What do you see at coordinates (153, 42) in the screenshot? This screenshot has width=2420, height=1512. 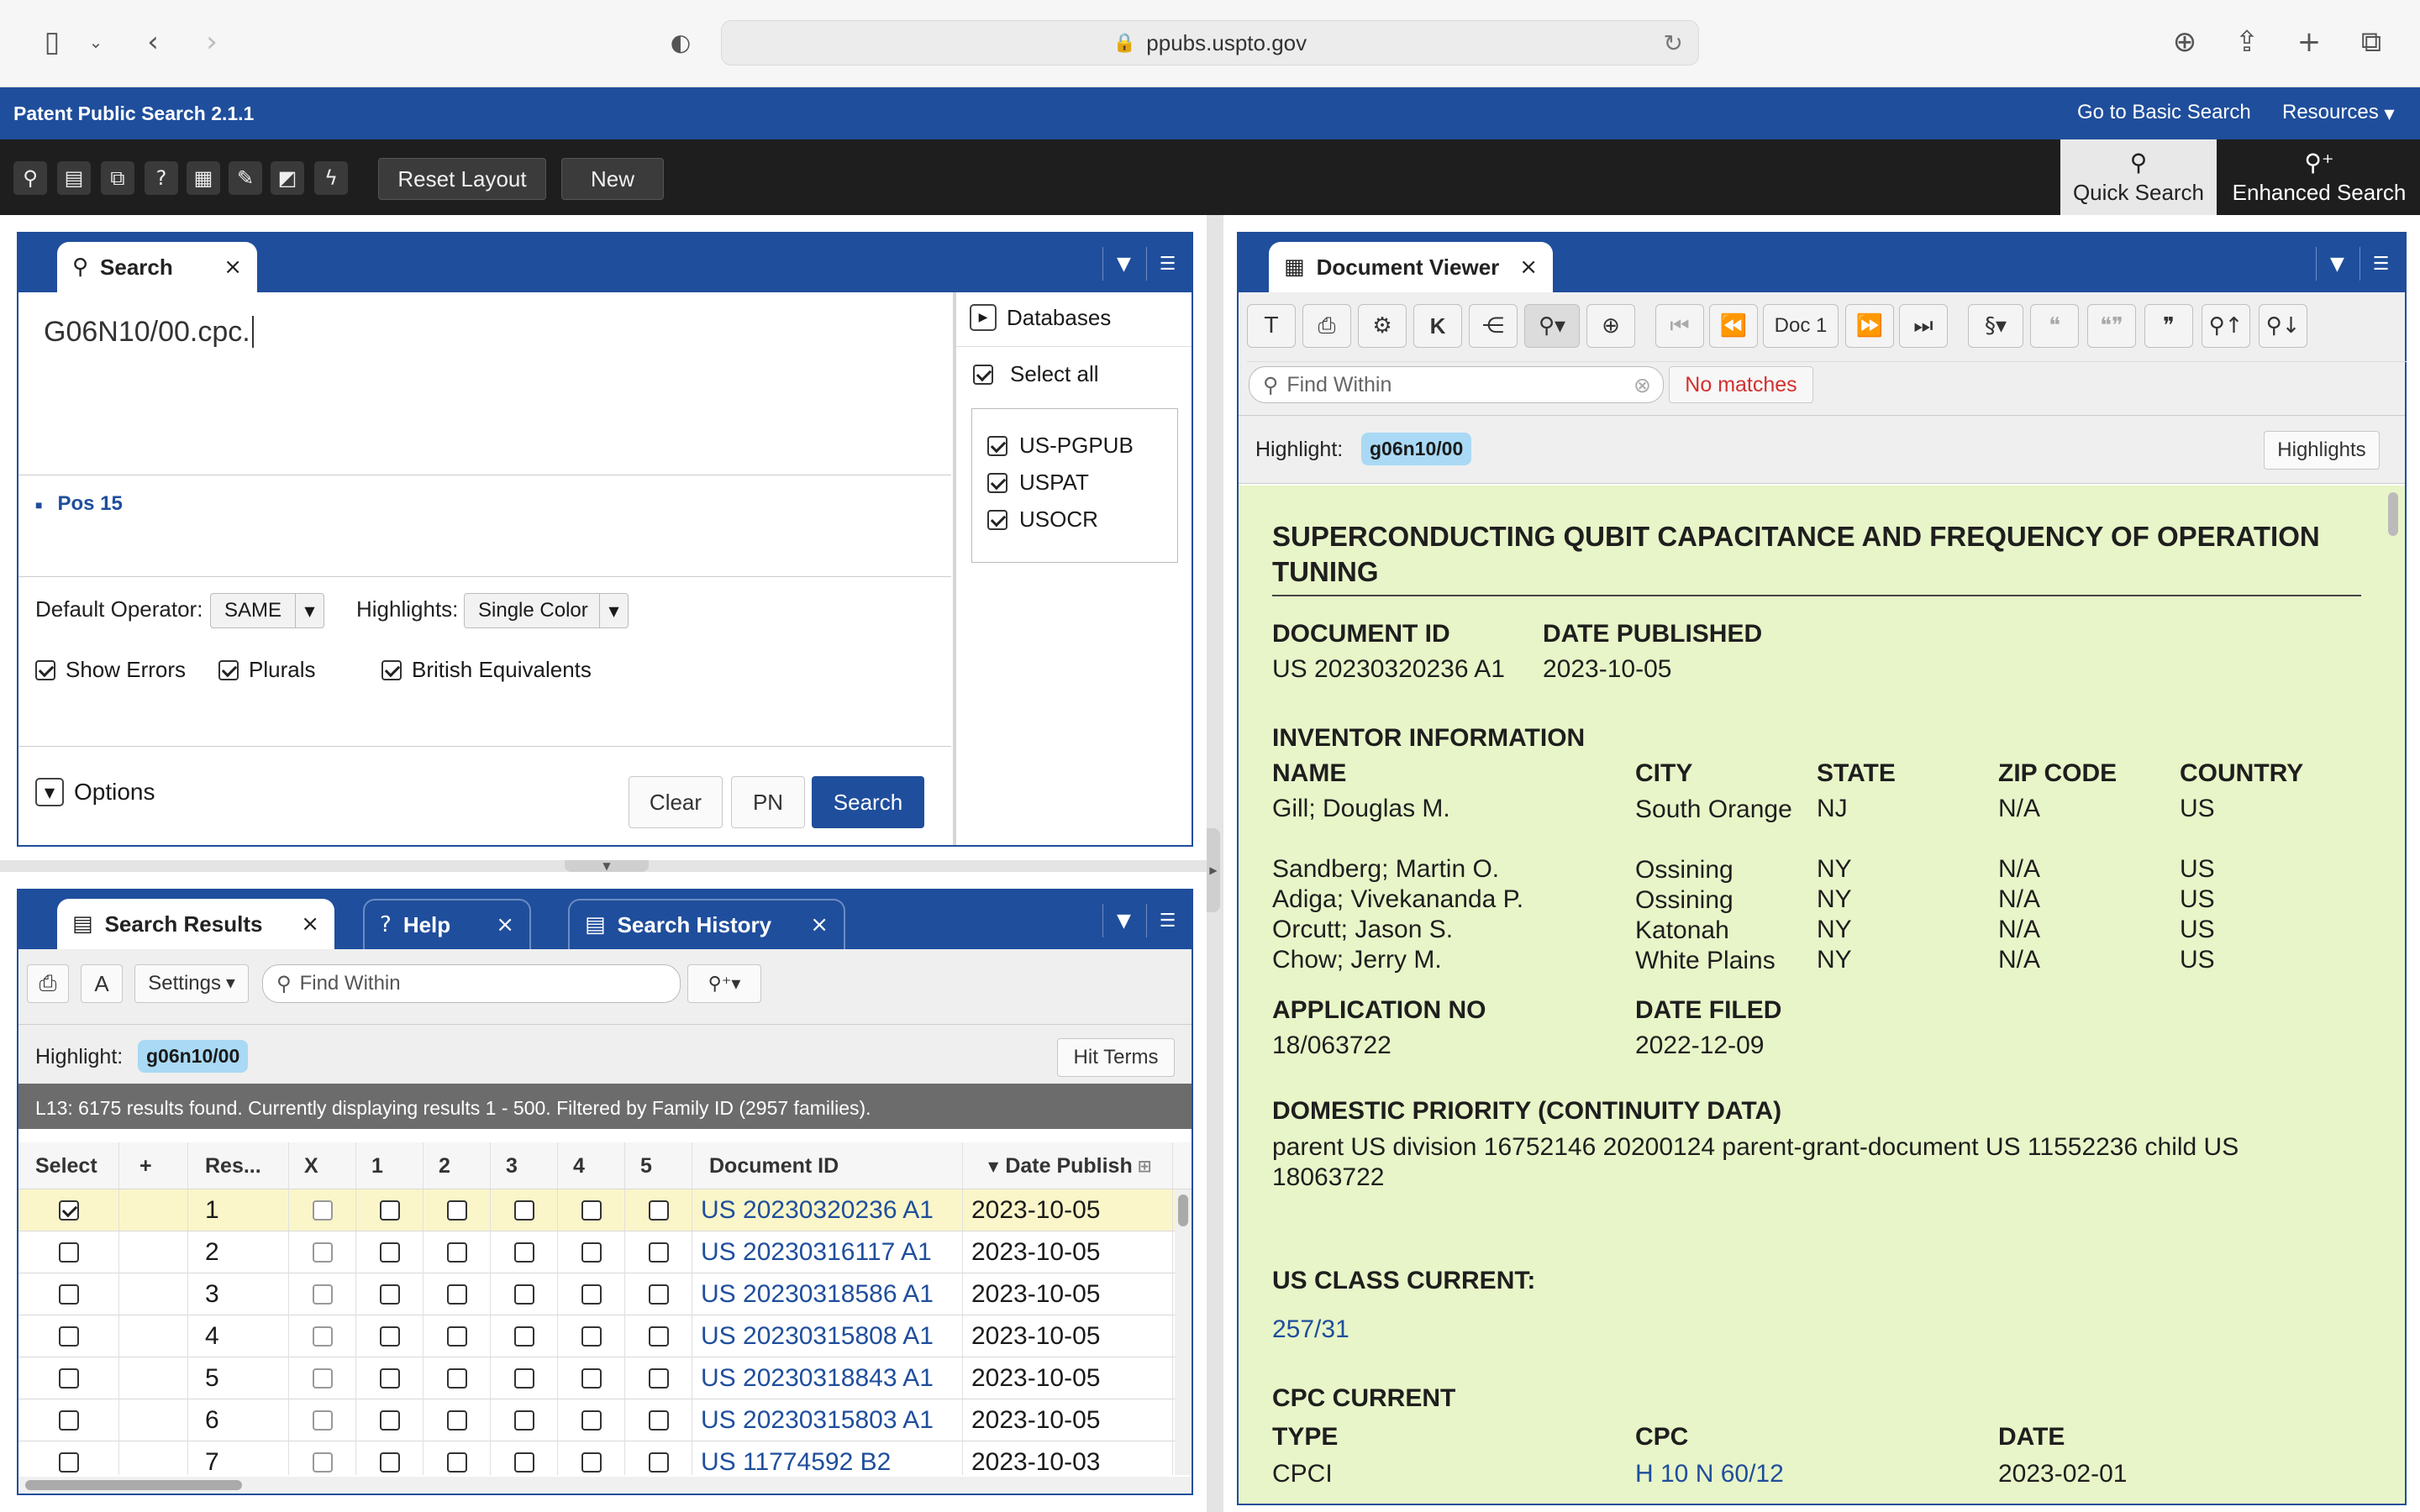 I see `back-icon: ‹` at bounding box center [153, 42].